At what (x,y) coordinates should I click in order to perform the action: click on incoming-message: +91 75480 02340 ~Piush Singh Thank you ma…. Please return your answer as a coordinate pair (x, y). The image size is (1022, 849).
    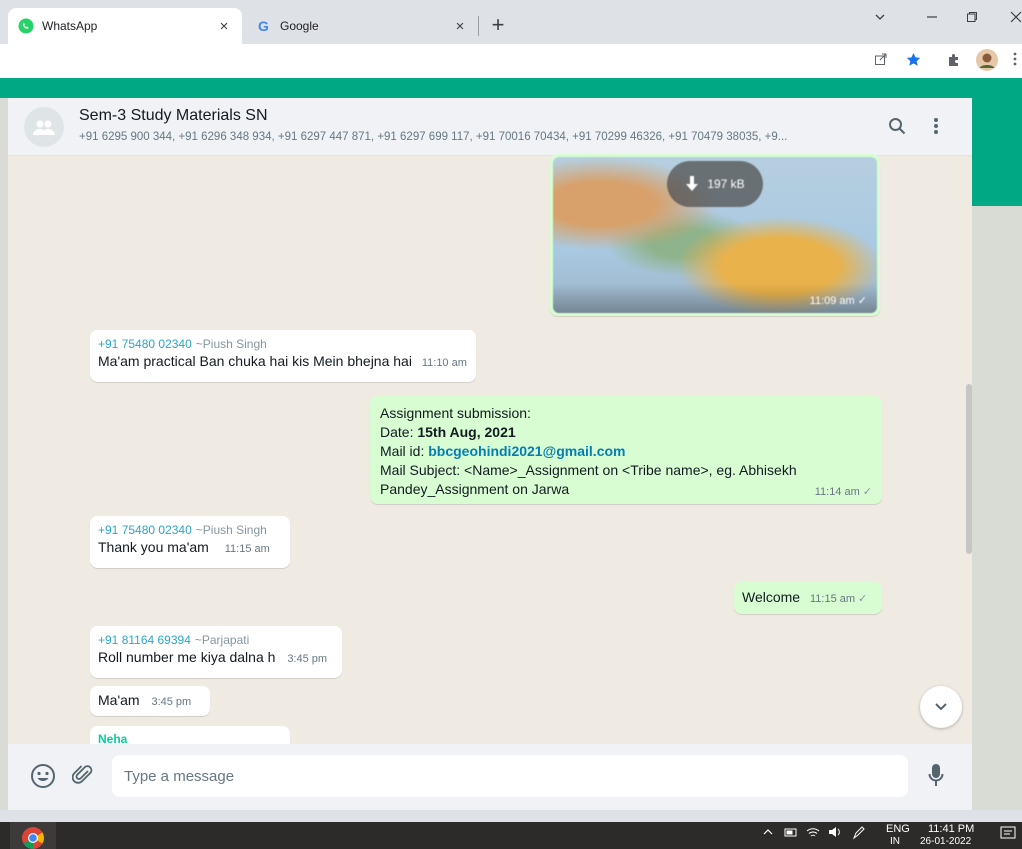
    Looking at the image, I should click on (190, 542).